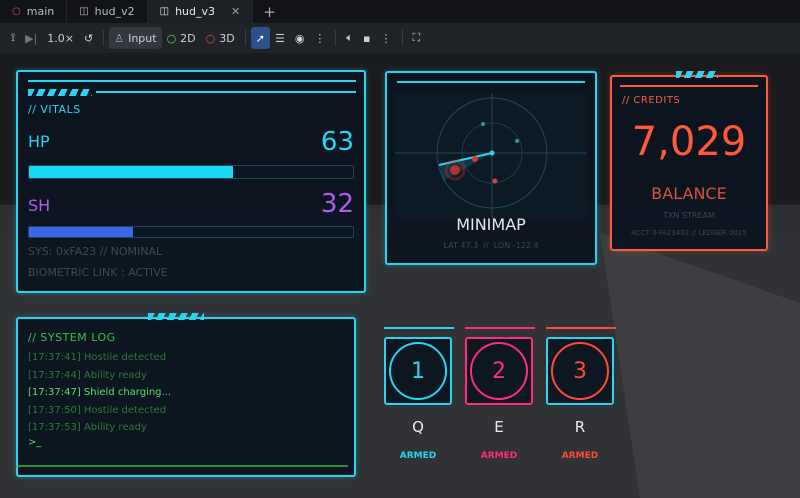 This screenshot has width=800, height=498. I want to click on ability-1-key: Q, so click(418, 427).